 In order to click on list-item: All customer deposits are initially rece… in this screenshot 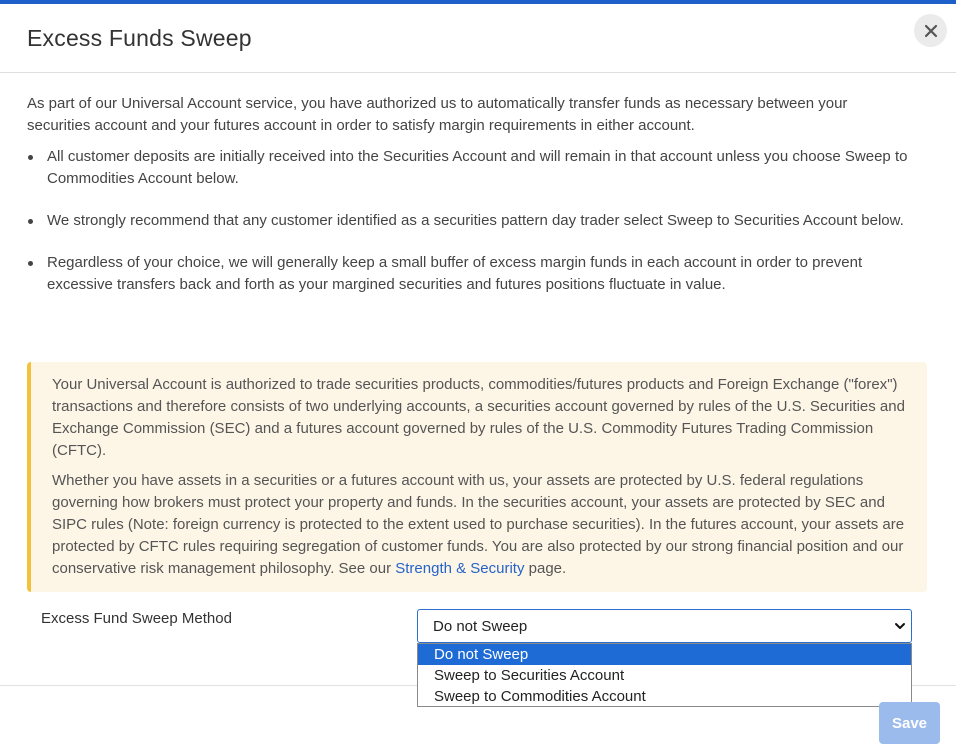, I will do `click(472, 168)`.